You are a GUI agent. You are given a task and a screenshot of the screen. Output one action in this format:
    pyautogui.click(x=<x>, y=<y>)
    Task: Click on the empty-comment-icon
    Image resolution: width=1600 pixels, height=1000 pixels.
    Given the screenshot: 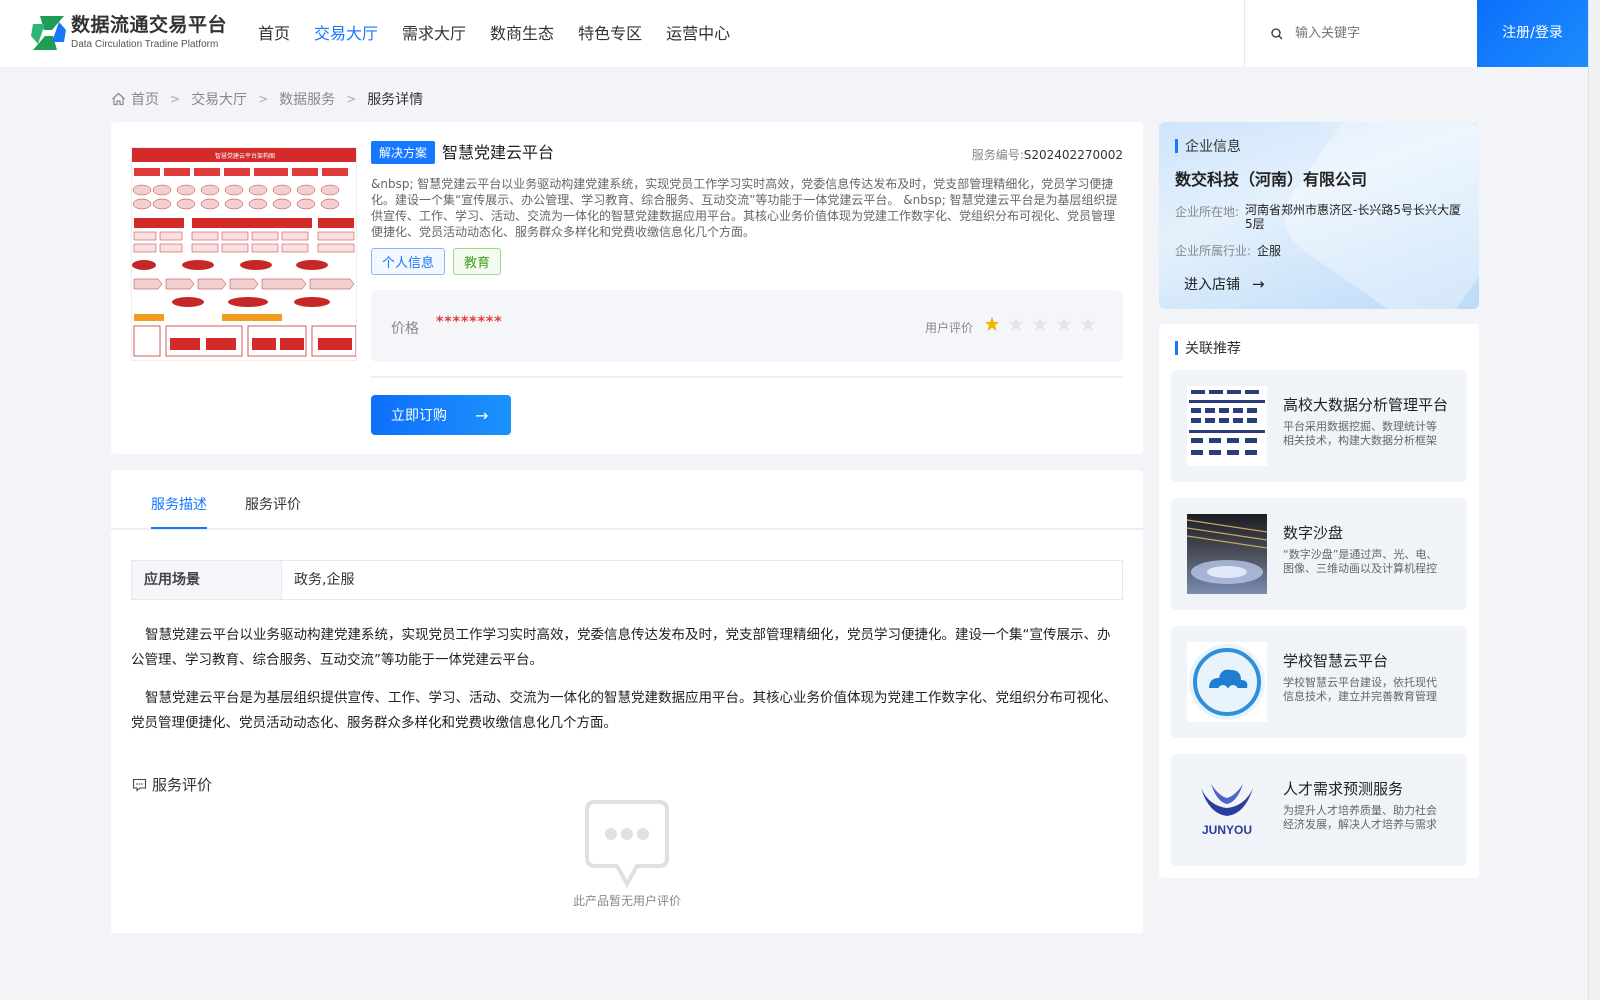 What is the action you would take?
    pyautogui.click(x=627, y=844)
    